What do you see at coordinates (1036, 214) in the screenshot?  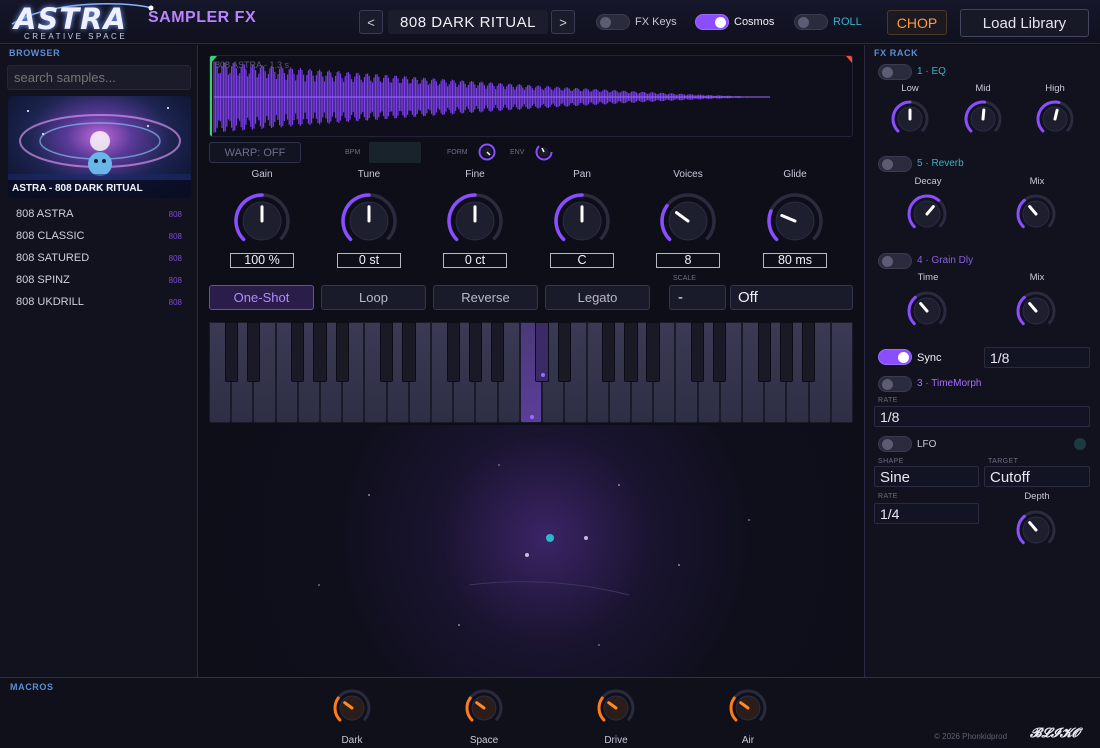 I see `reverb-knob-mix` at bounding box center [1036, 214].